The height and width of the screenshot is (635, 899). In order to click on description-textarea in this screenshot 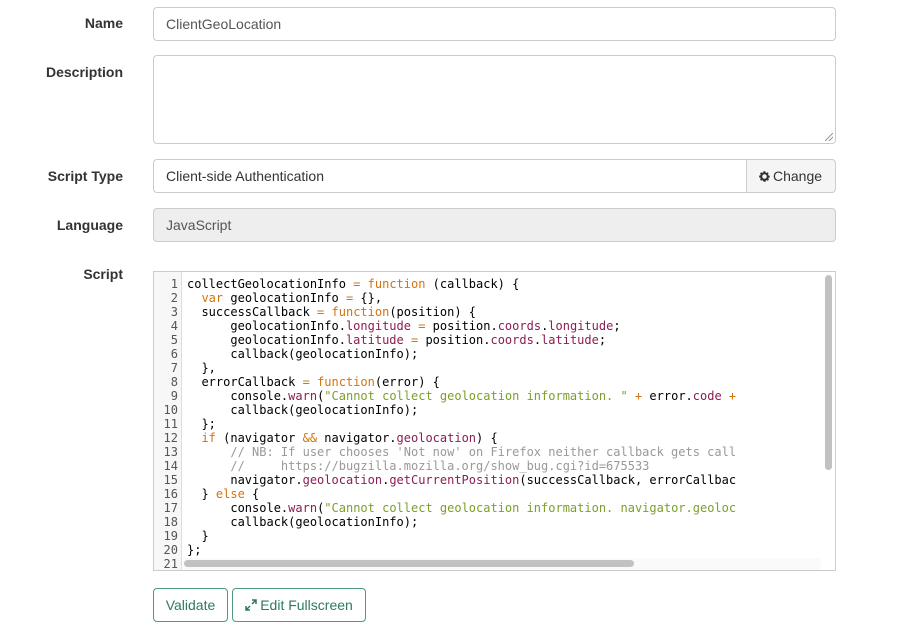, I will do `click(494, 99)`.